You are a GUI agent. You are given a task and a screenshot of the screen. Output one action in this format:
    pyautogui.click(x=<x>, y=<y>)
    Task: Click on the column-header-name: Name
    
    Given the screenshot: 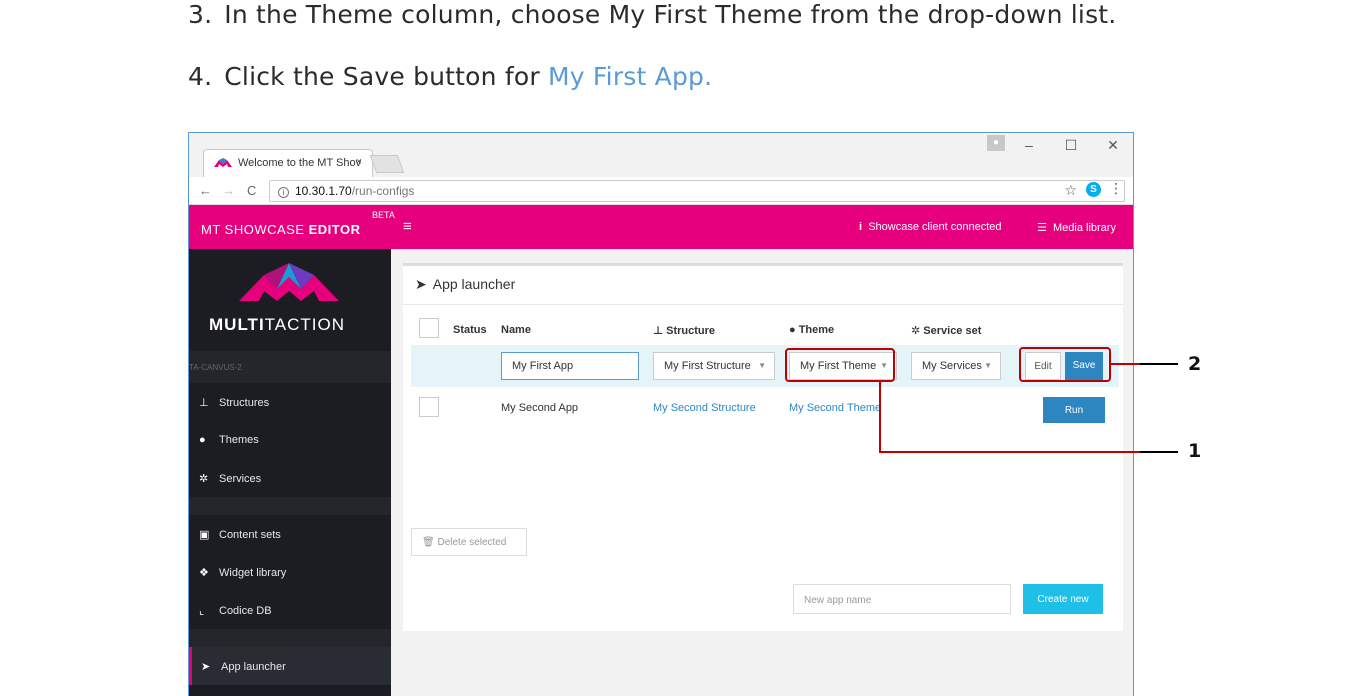 What is the action you would take?
    pyautogui.click(x=516, y=330)
    